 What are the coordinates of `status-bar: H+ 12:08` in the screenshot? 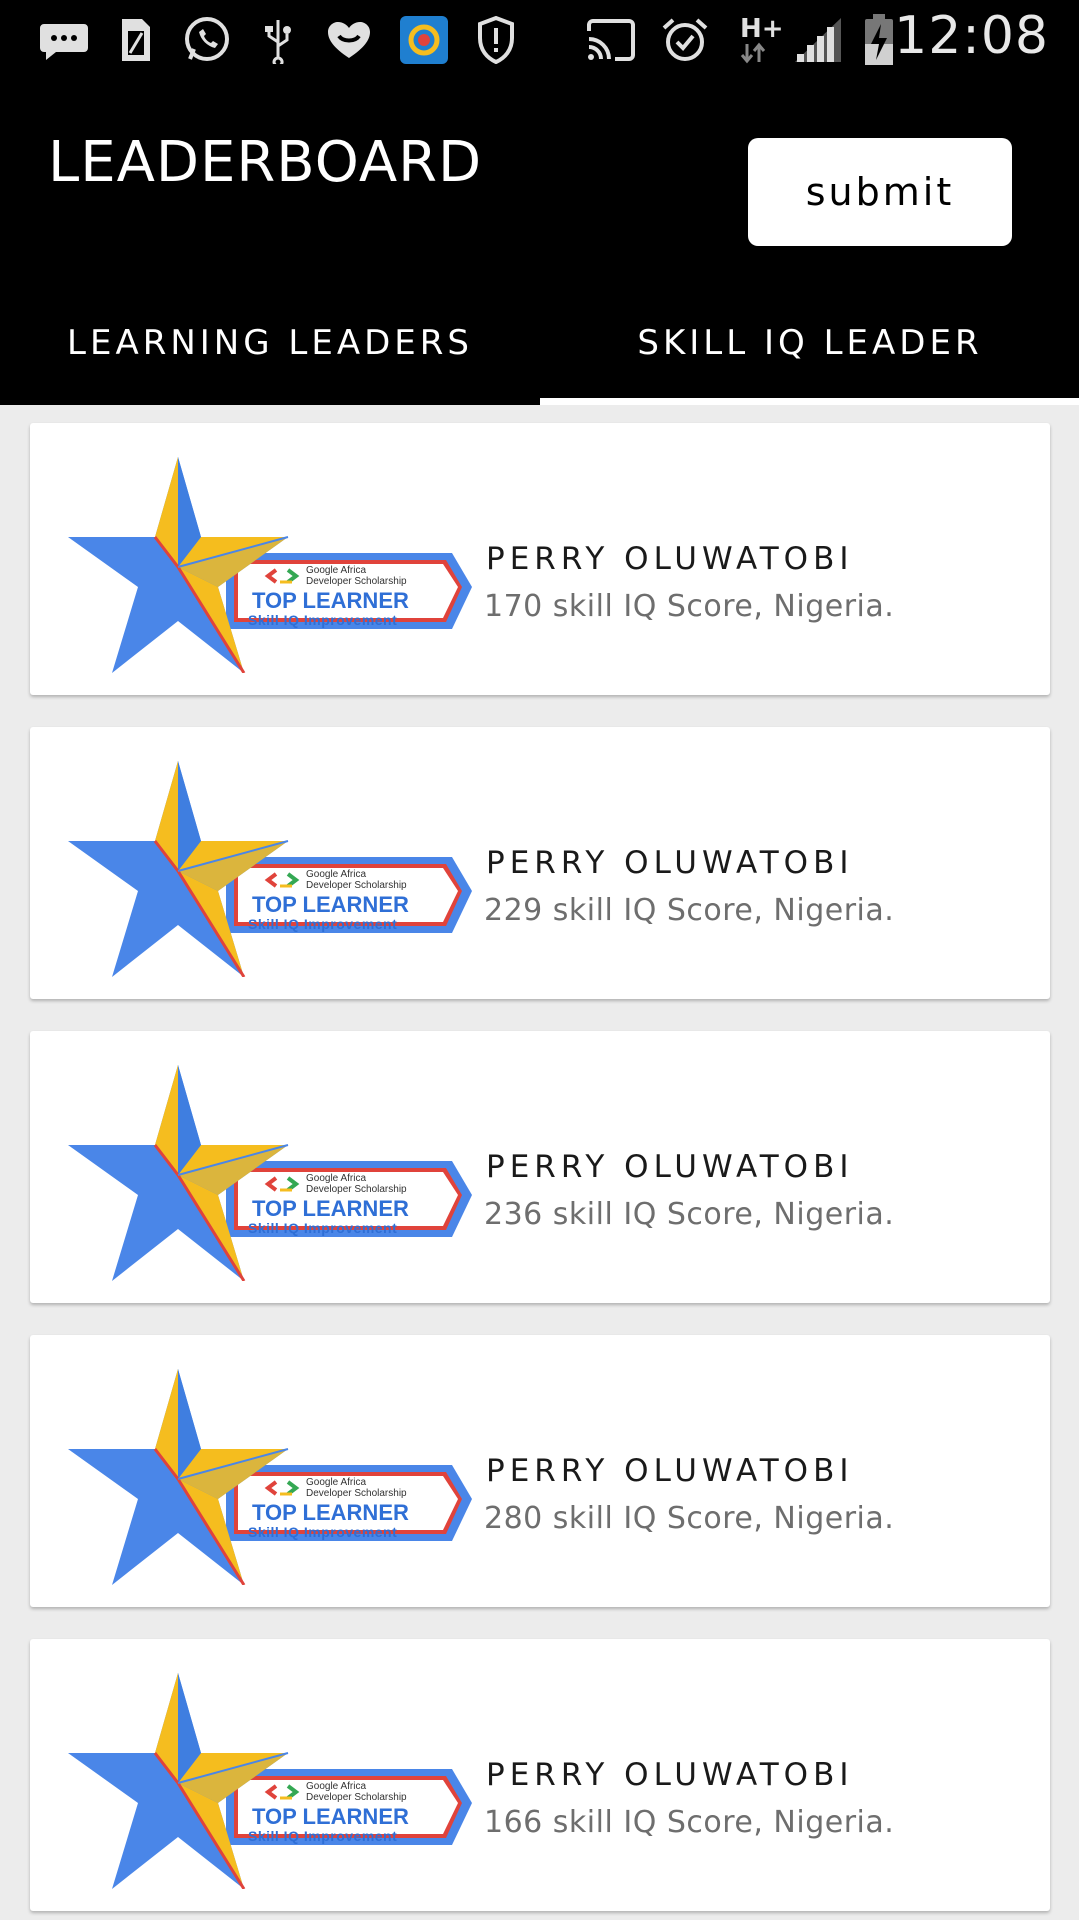 It's located at (539, 40).